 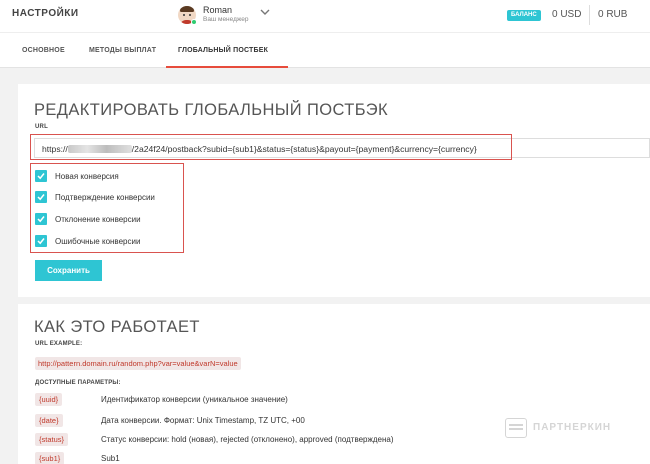 What do you see at coordinates (98, 219) in the screenshot?
I see `checkbox-label: Отклонение конверсии` at bounding box center [98, 219].